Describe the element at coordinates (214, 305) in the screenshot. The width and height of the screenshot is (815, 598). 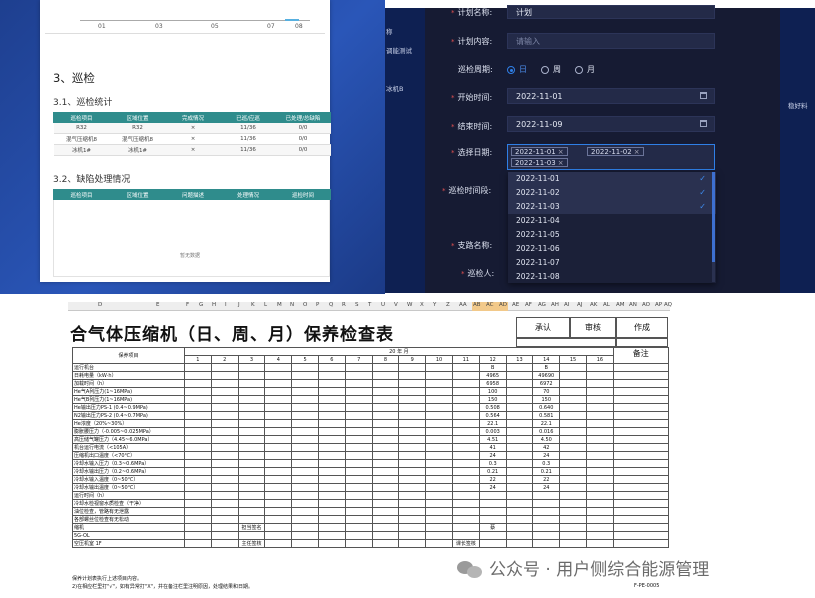
I see `column-letter: H` at that location.